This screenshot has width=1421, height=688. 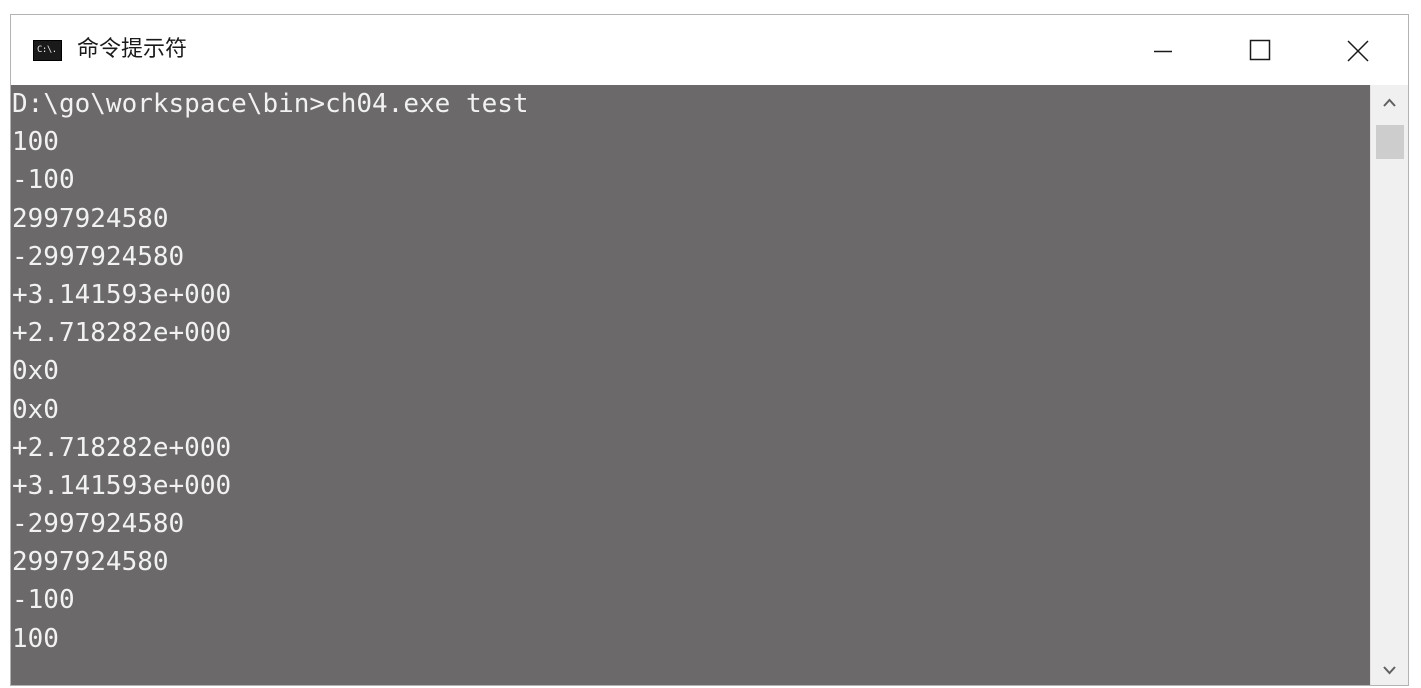 What do you see at coordinates (1389, 385) in the screenshot?
I see `vertical-scrollbar` at bounding box center [1389, 385].